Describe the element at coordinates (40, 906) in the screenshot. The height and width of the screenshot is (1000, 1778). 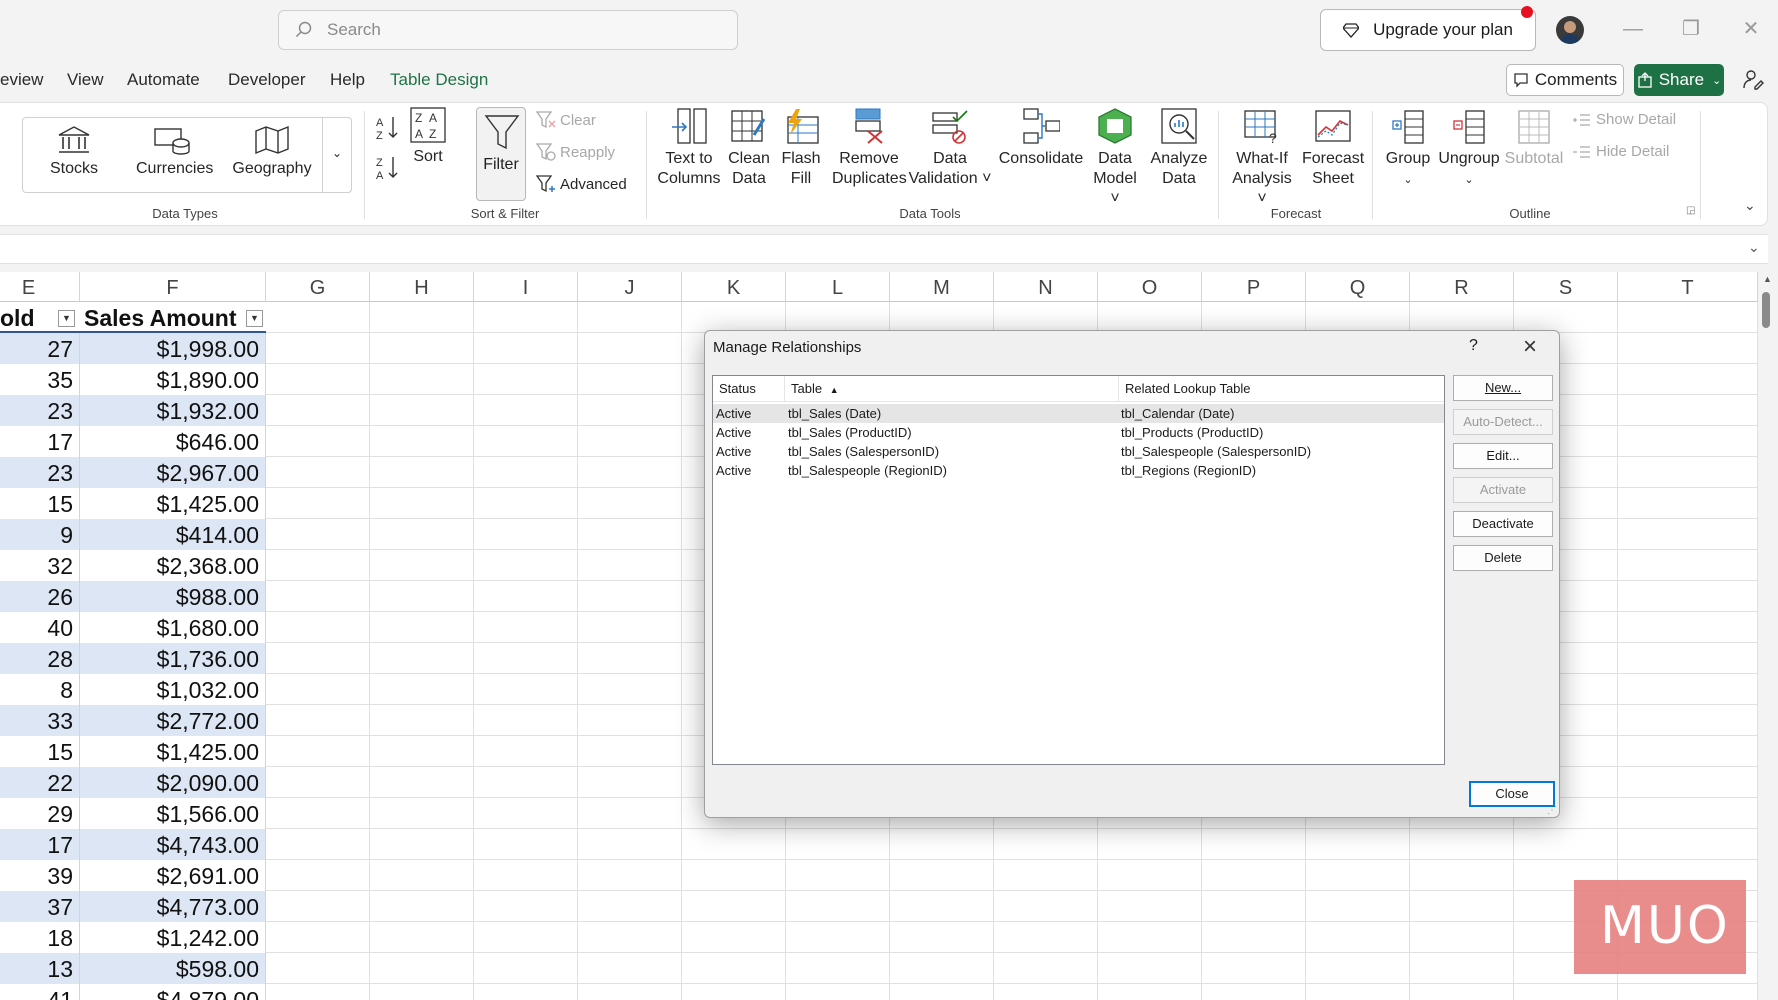
I see `table-cell-quantity: 37` at that location.